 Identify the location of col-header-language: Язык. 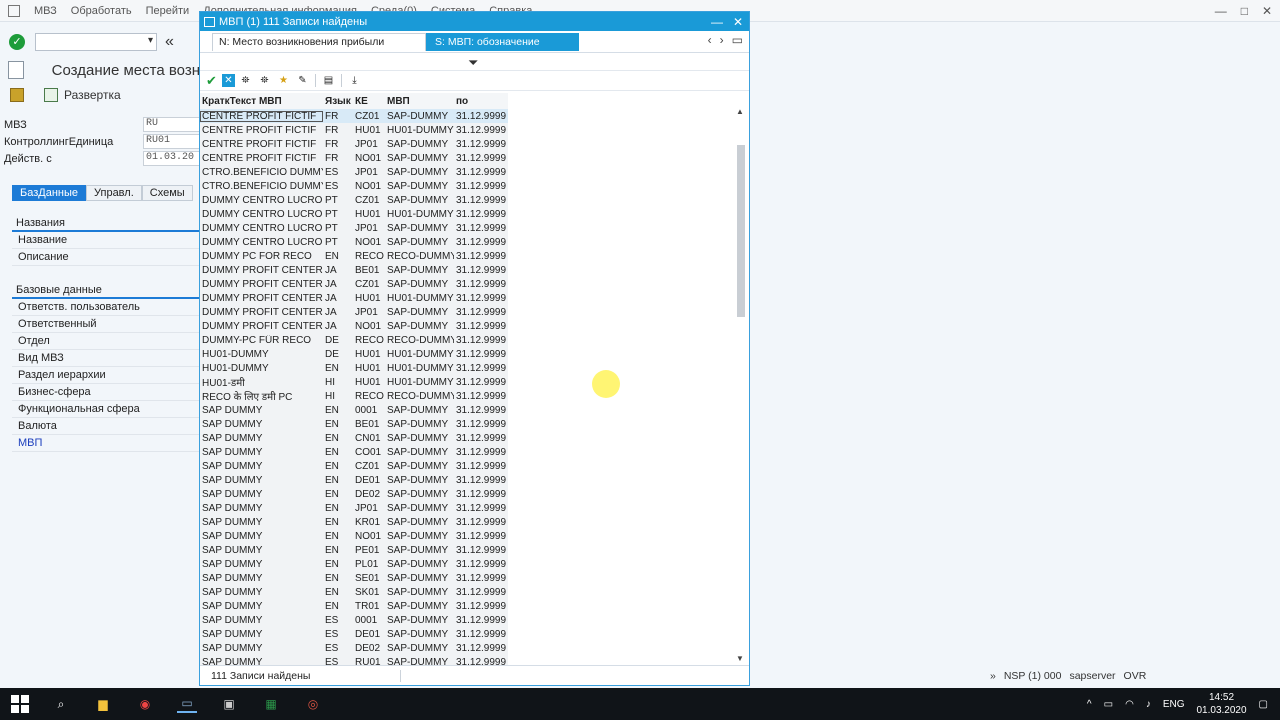
(338, 101).